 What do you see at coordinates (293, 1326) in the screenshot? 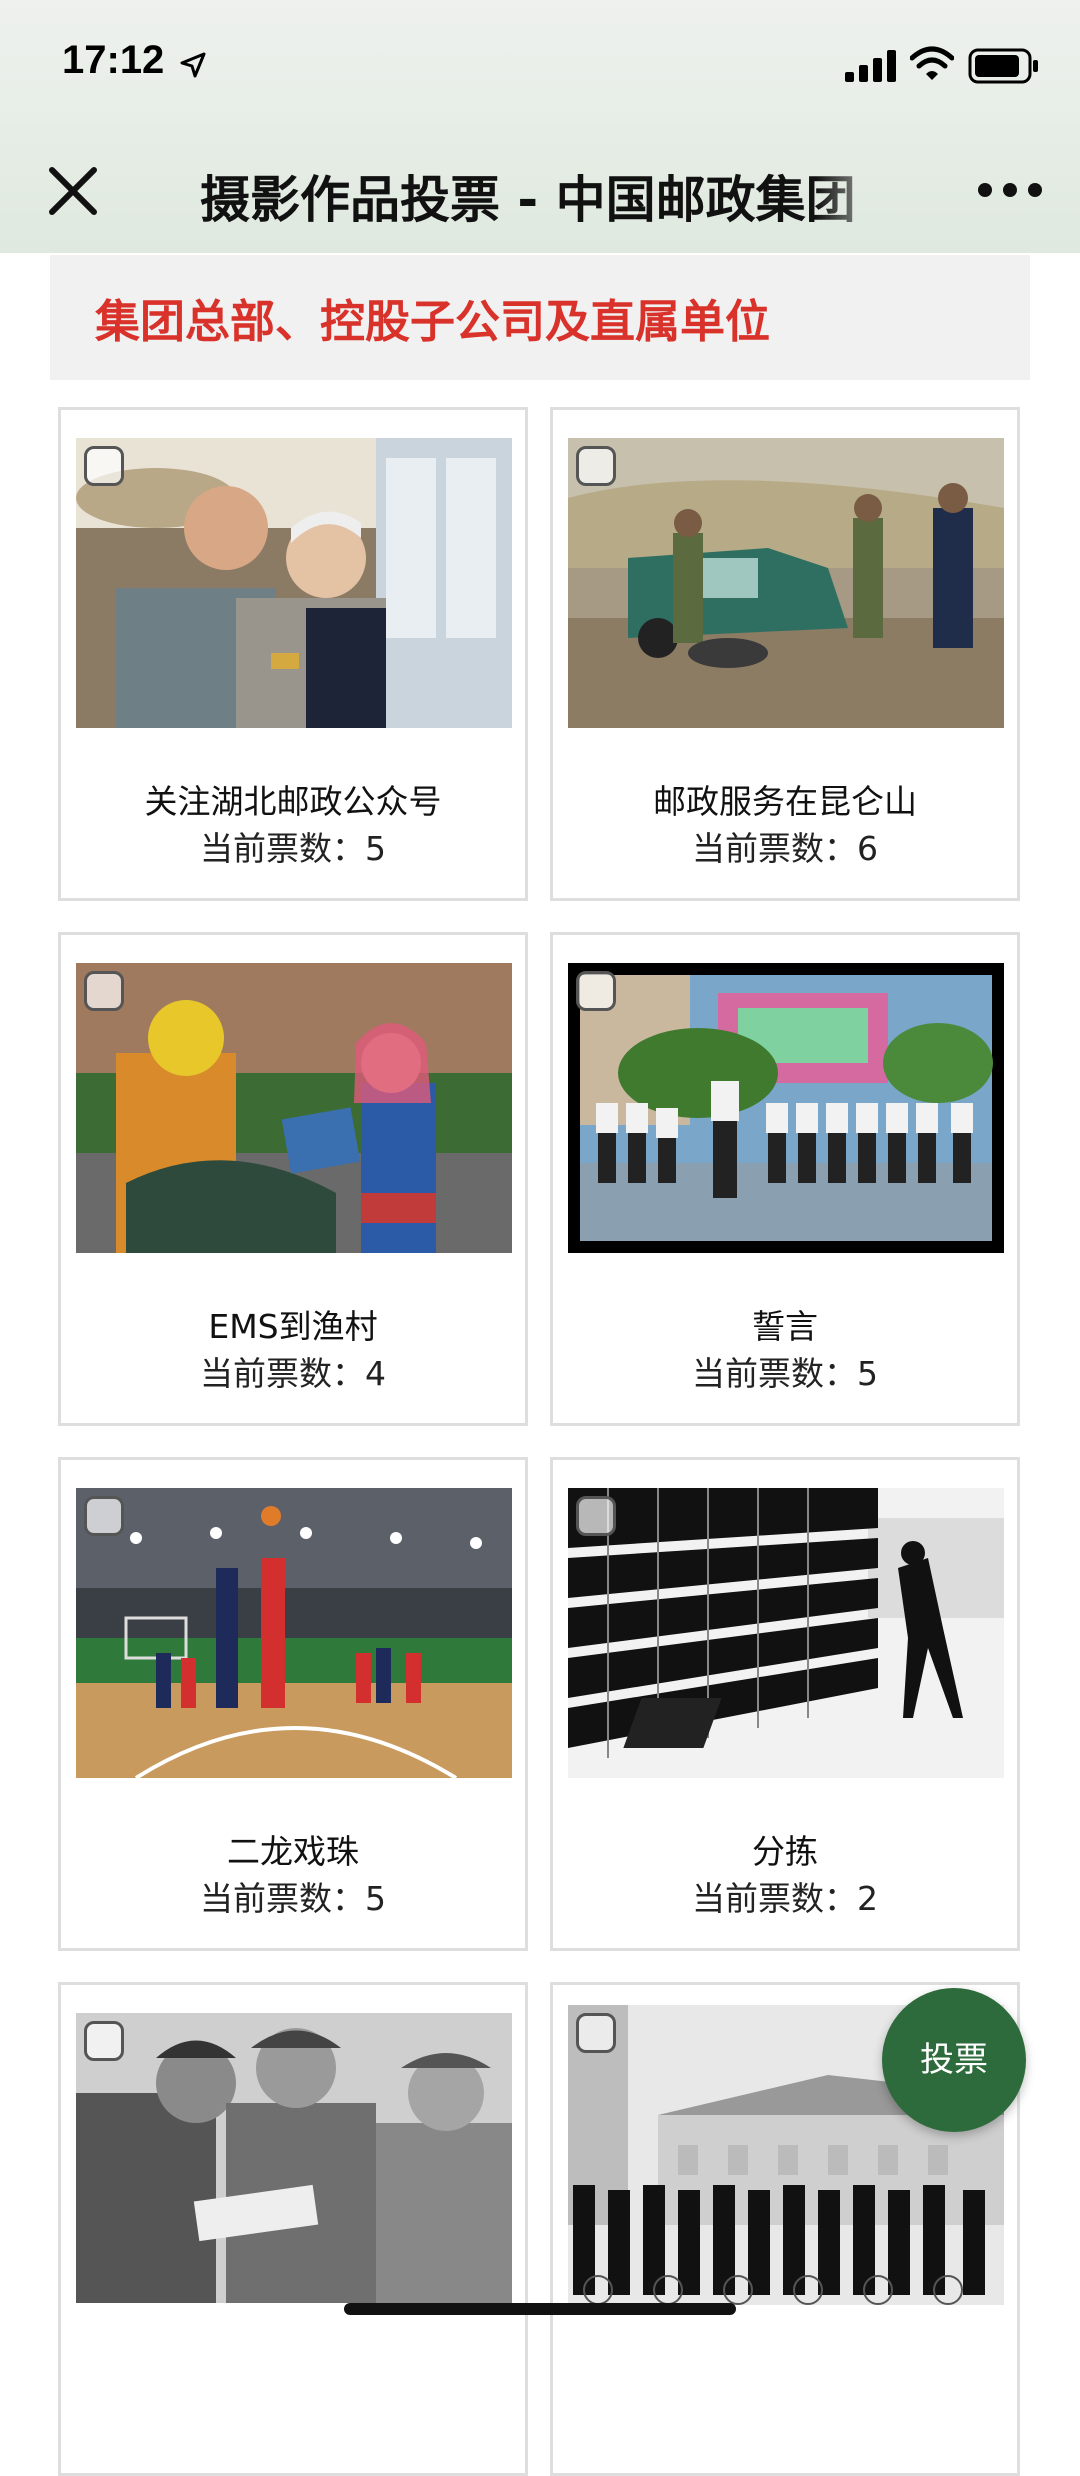
I see `photo-title: EMS到渔村` at bounding box center [293, 1326].